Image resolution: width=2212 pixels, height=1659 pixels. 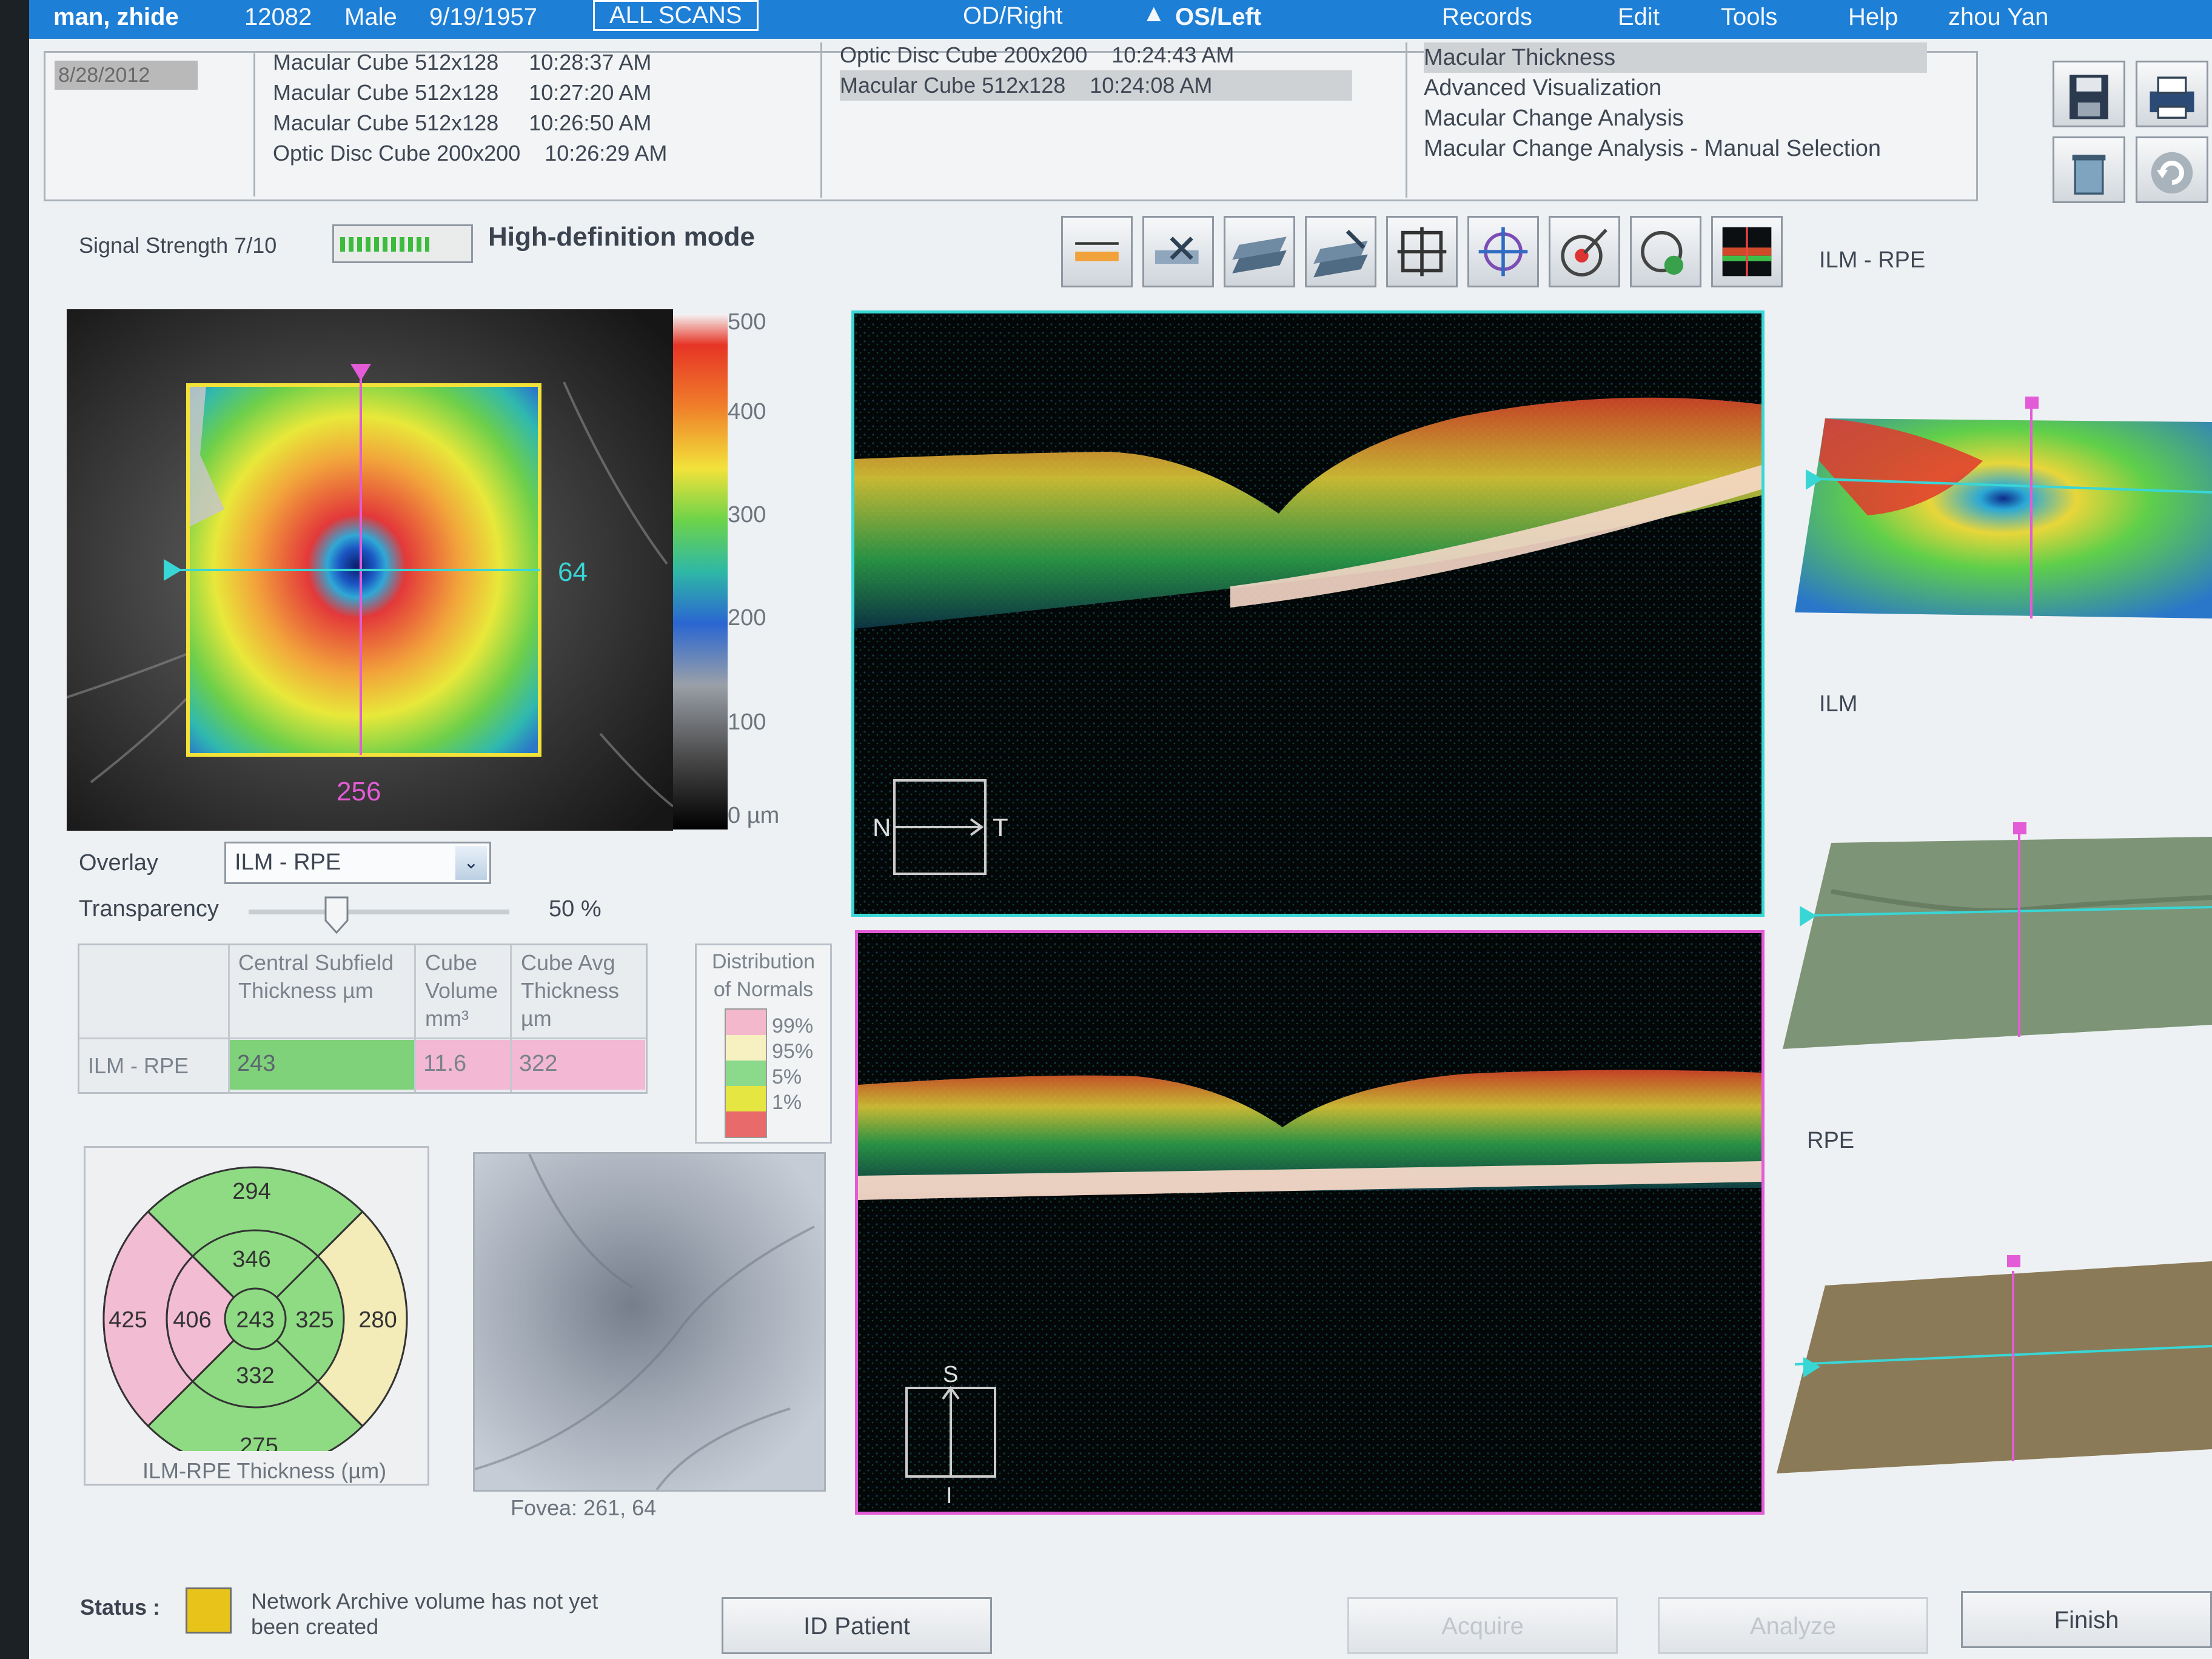 I want to click on trash-icon, so click(x=2089, y=175).